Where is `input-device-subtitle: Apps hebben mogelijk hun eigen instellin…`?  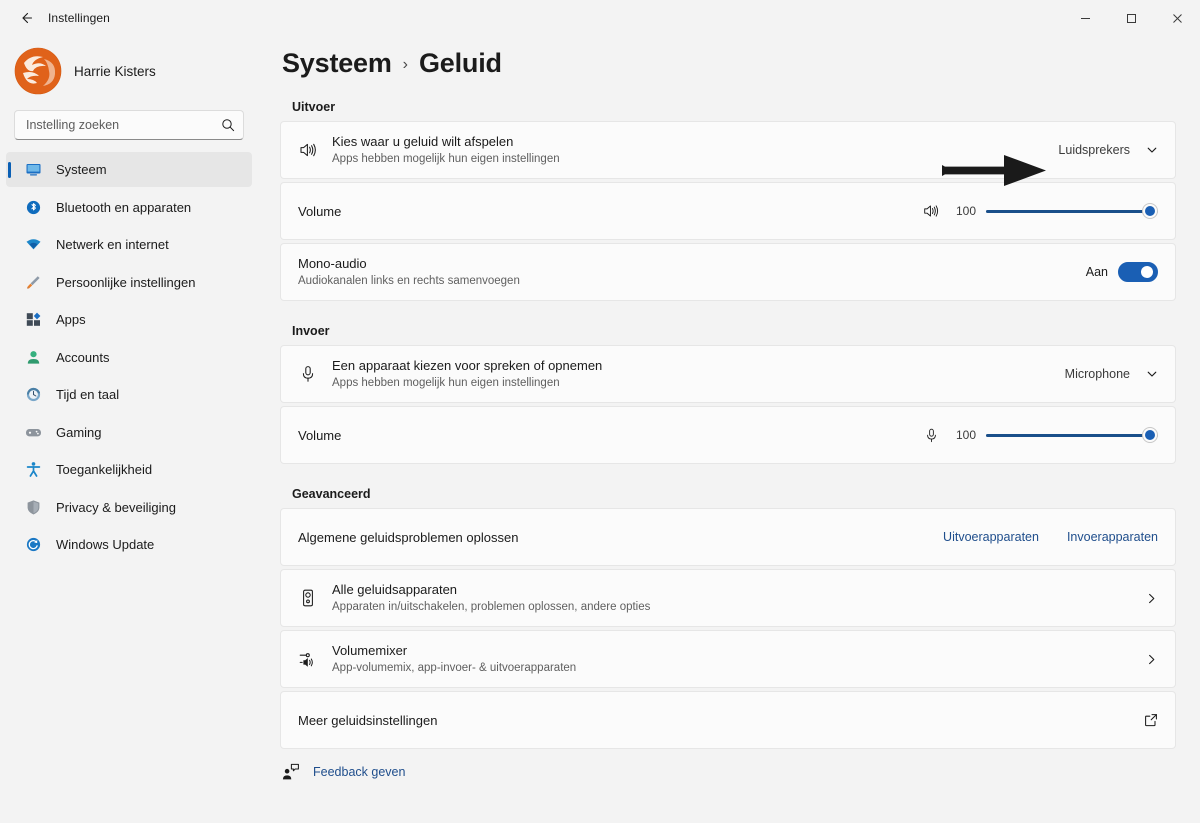 input-device-subtitle: Apps hebben mogelijk hun eigen instellin… is located at coordinates (446, 383).